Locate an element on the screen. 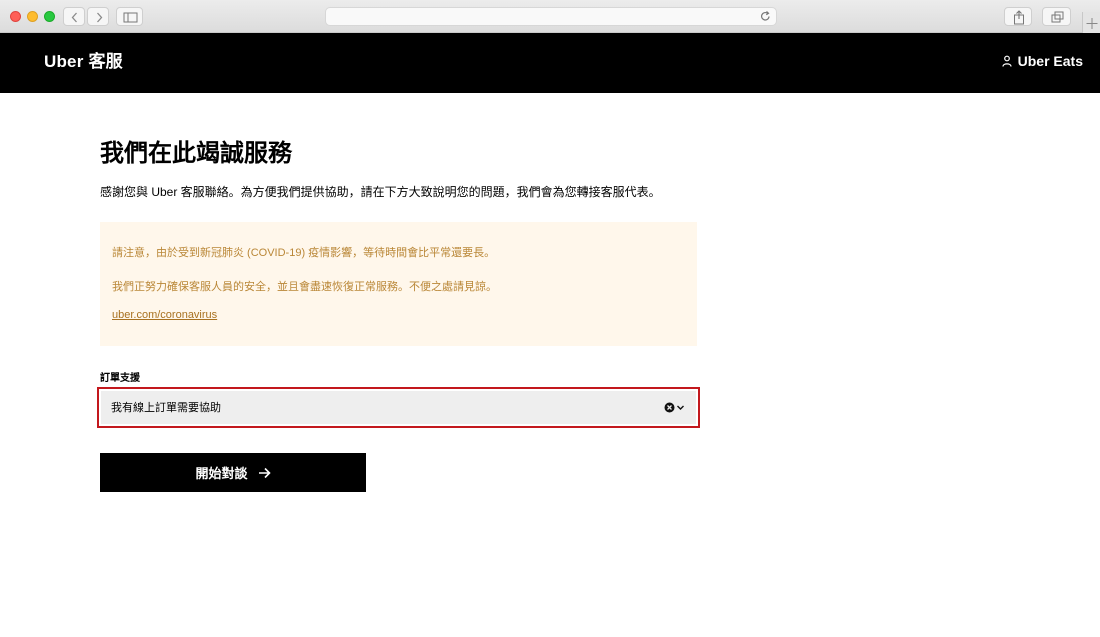  support-select-value: 我有線上訂單需要協助 is located at coordinates (166, 408).